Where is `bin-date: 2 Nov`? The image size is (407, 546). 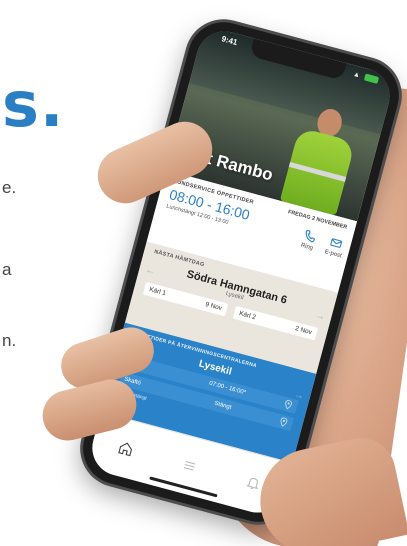 bin-date: 2 Nov is located at coordinates (303, 331).